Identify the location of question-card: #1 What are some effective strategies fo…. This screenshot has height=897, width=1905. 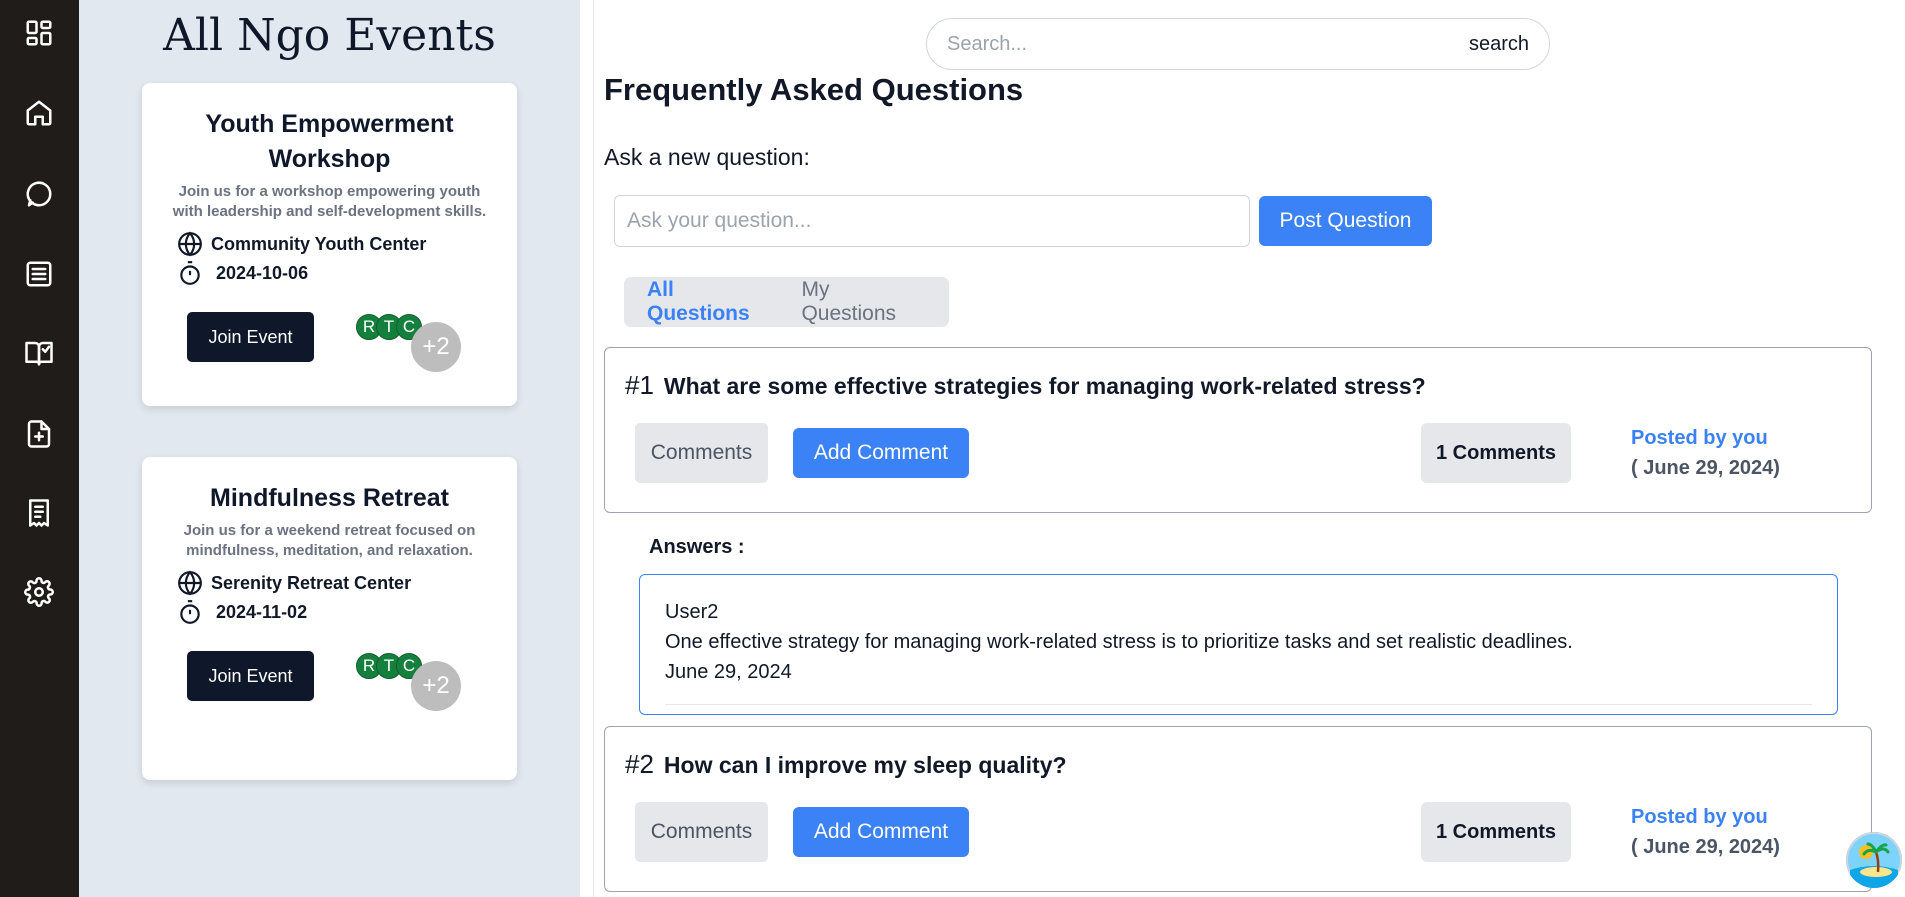
(1238, 430).